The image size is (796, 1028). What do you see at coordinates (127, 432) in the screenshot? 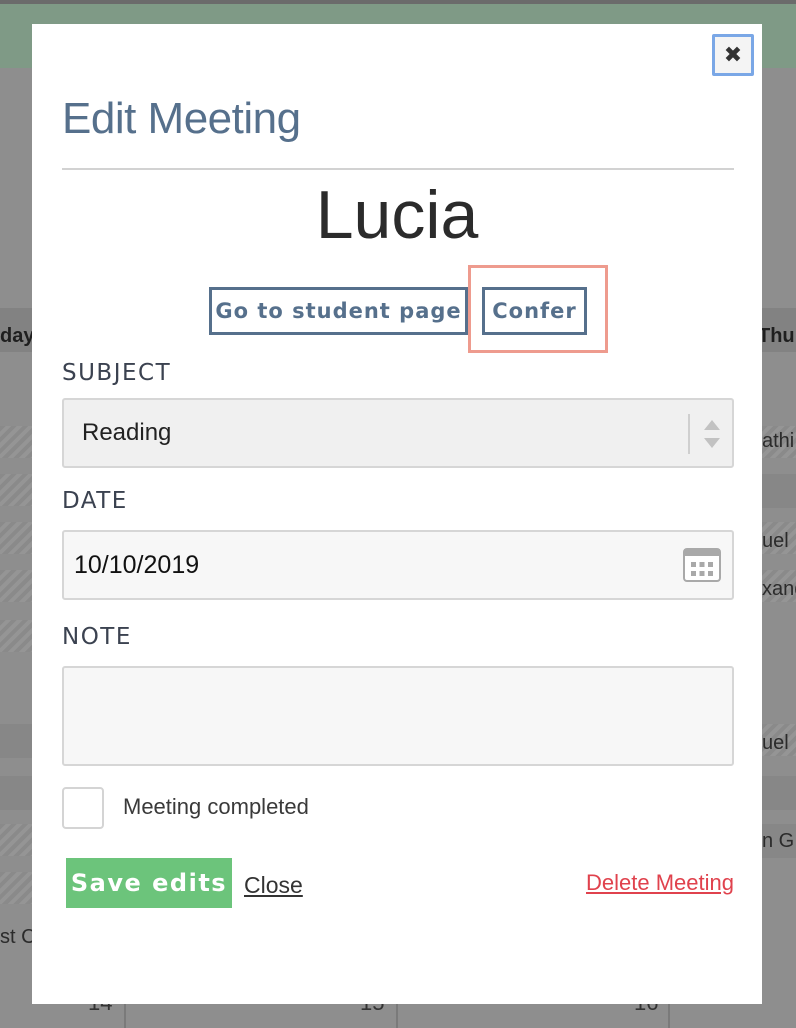
I see `subject-value: Reading` at bounding box center [127, 432].